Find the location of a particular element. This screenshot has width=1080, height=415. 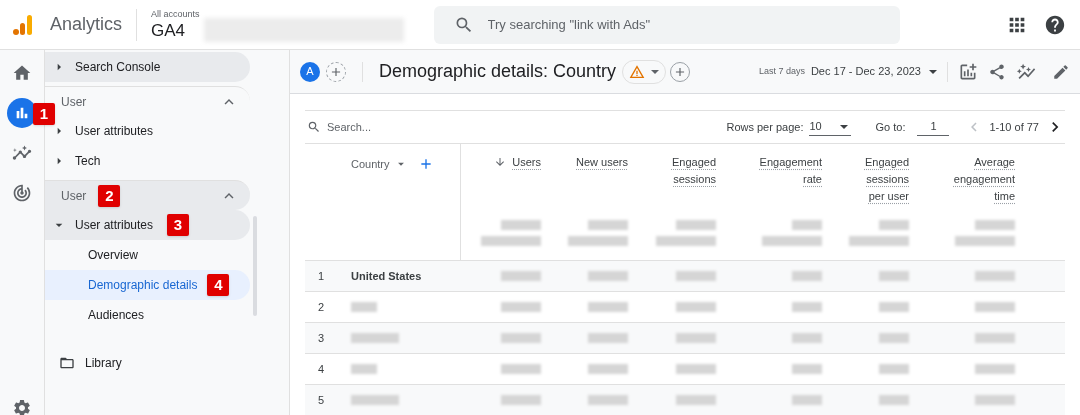

column-header: Engagement rate is located at coordinates (790, 171).